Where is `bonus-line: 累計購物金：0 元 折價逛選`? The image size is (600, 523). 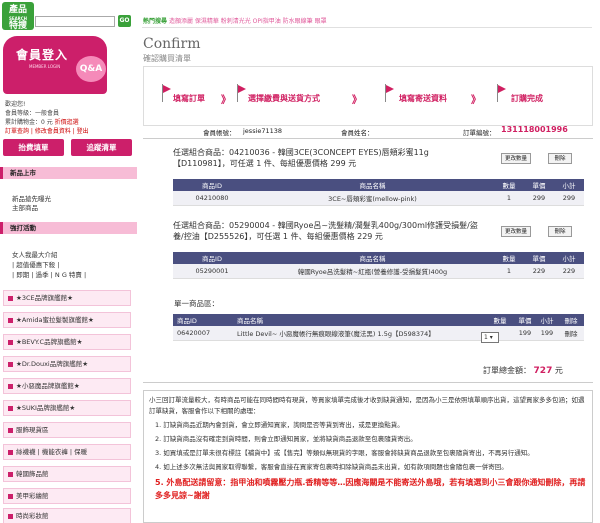 bonus-line: 累計購物金：0 元 折價逛選 is located at coordinates (42, 121).